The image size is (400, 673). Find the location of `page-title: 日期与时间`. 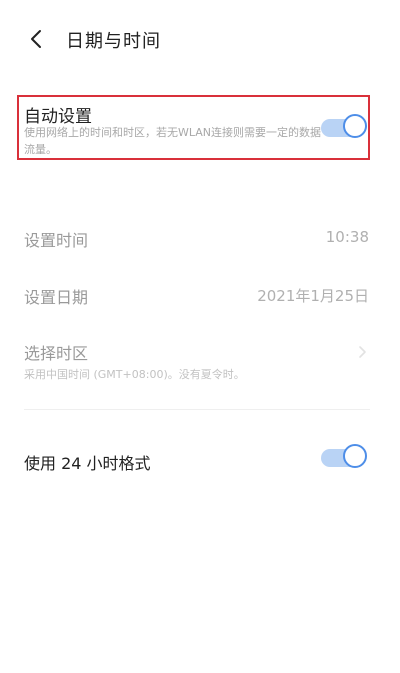

page-title: 日期与时间 is located at coordinates (113, 41).